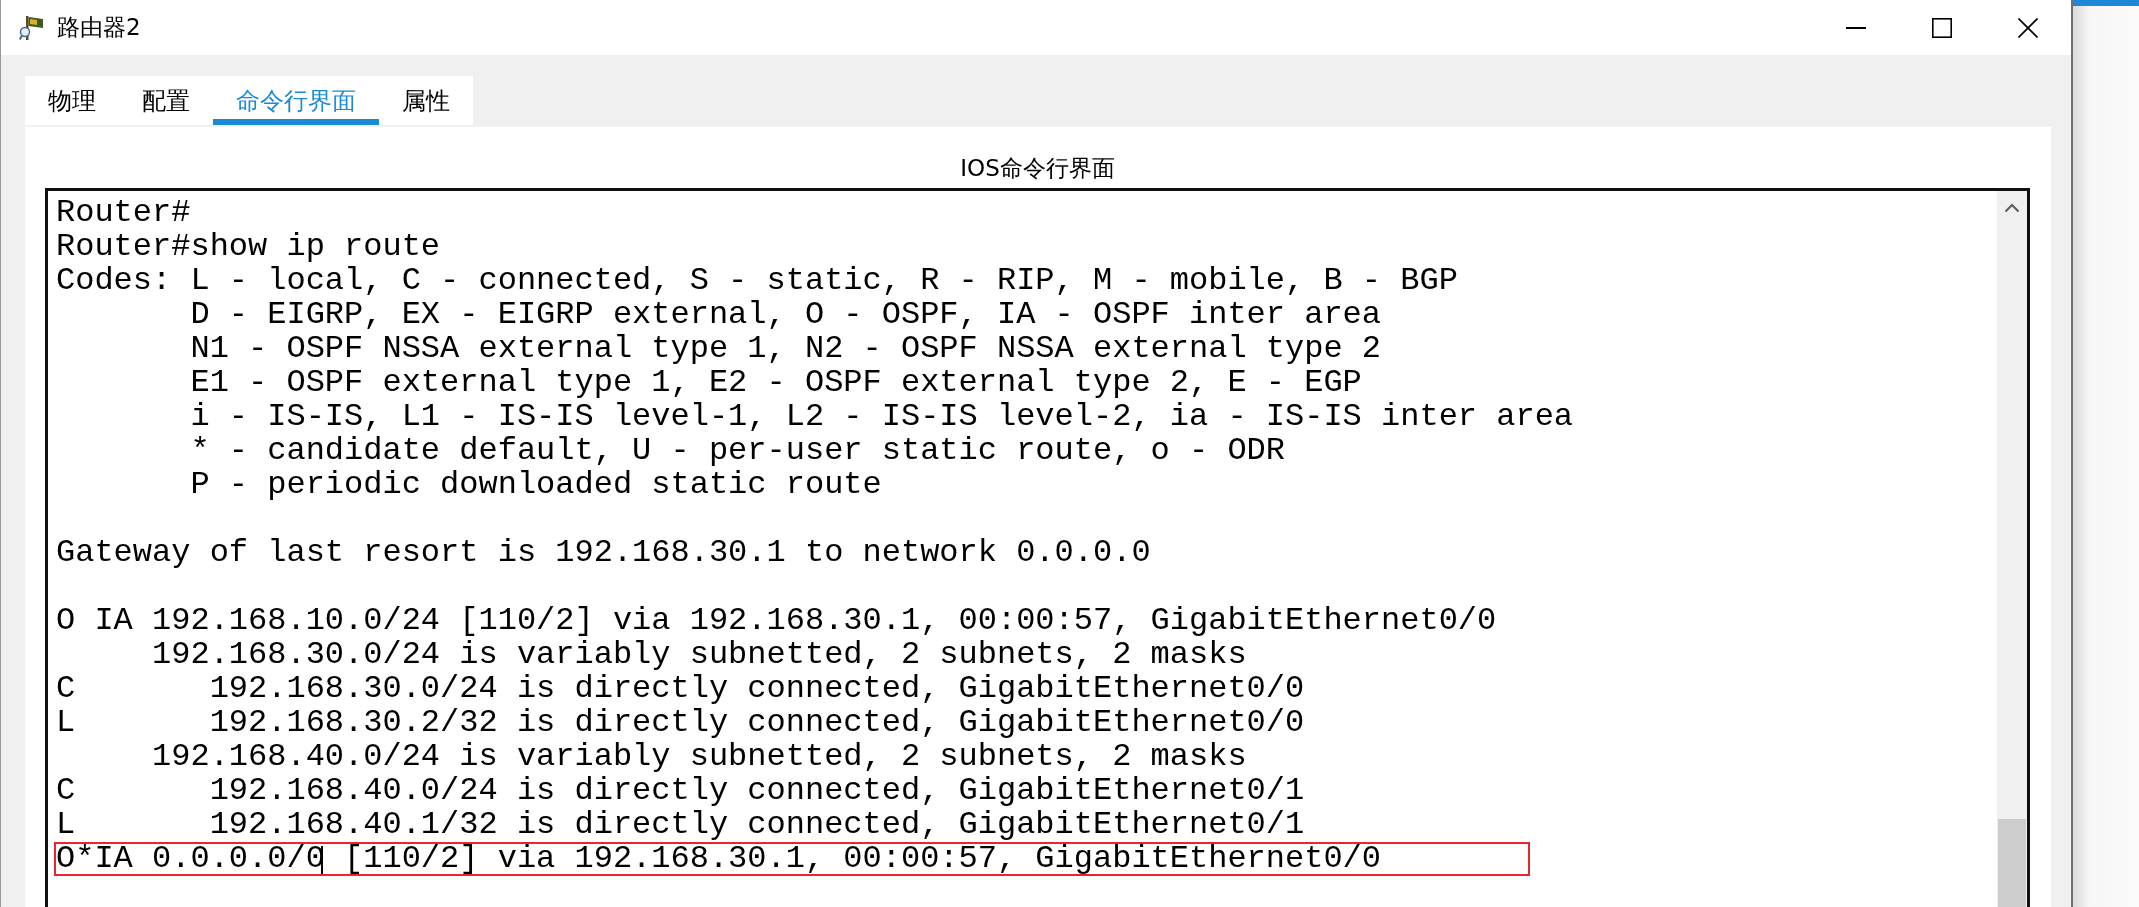 The height and width of the screenshot is (907, 2139). What do you see at coordinates (757, 281) in the screenshot?
I see `terminal-line: Codes: L - local, C - connected, S - static, R - RIP, M - mobile, B - BGP` at bounding box center [757, 281].